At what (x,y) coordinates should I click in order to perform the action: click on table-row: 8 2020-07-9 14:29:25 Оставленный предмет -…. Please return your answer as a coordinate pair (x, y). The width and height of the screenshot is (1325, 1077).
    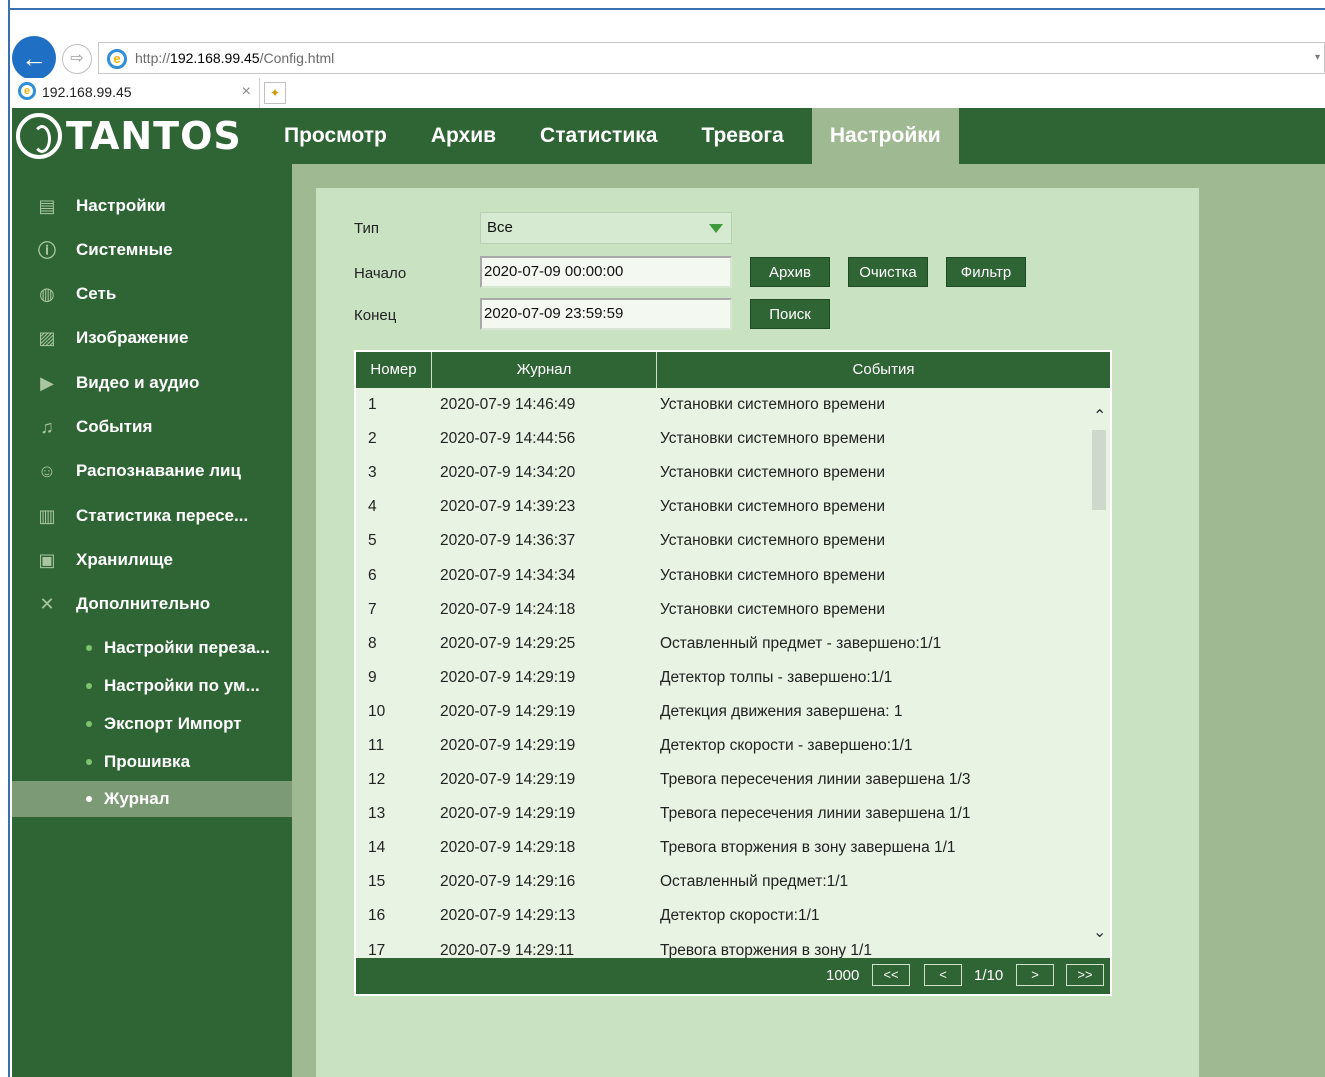
    Looking at the image, I should click on (723, 644).